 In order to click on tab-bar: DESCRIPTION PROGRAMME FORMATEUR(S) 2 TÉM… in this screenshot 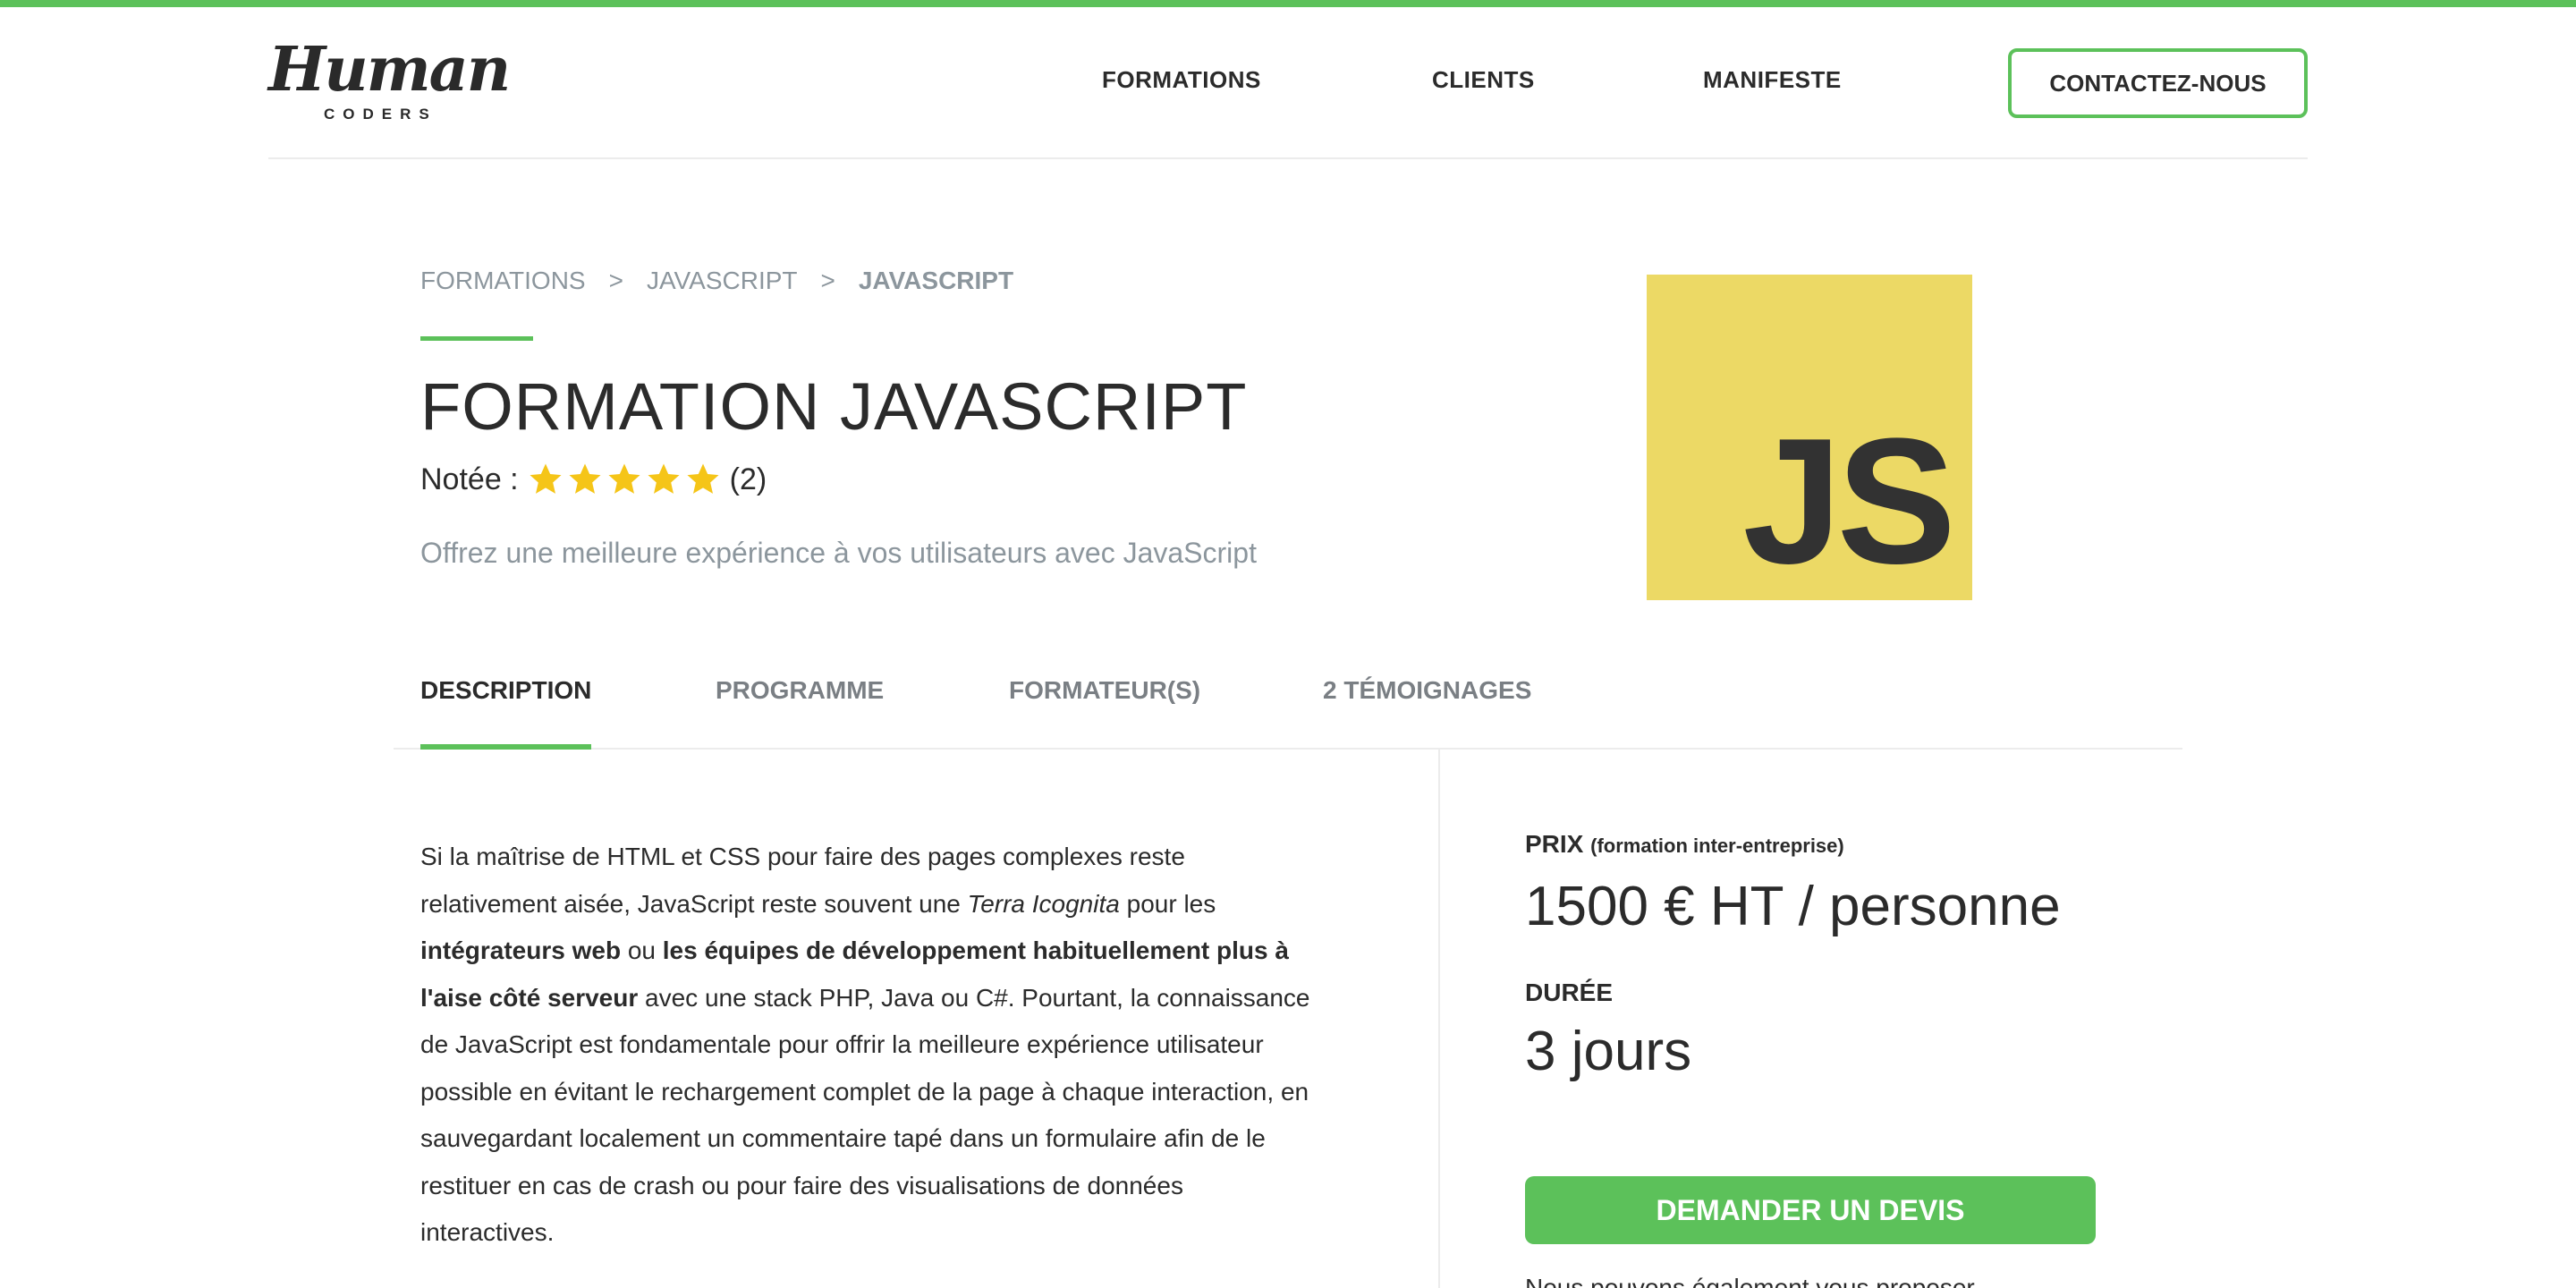, I will do `click(1288, 706)`.